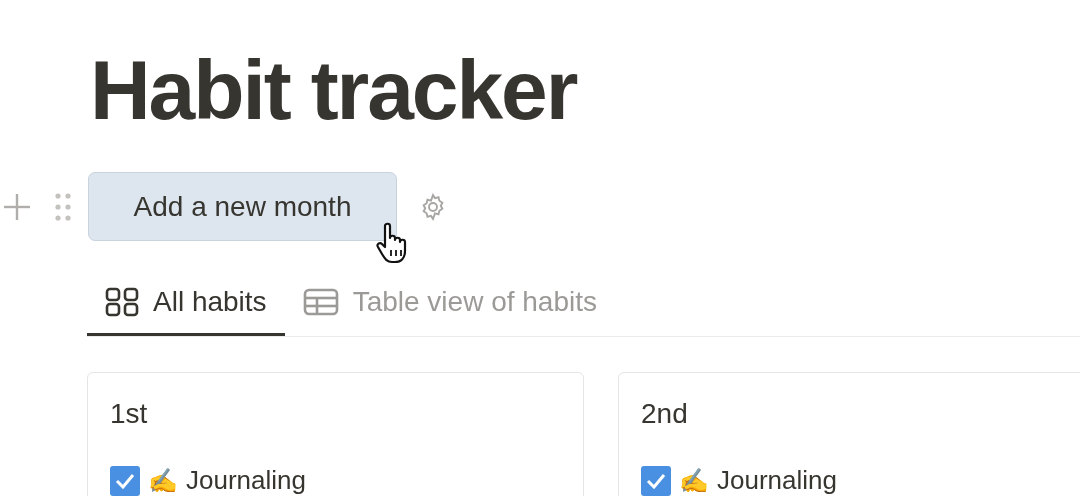 The image size is (1080, 496). I want to click on gallery-icon, so click(122, 301).